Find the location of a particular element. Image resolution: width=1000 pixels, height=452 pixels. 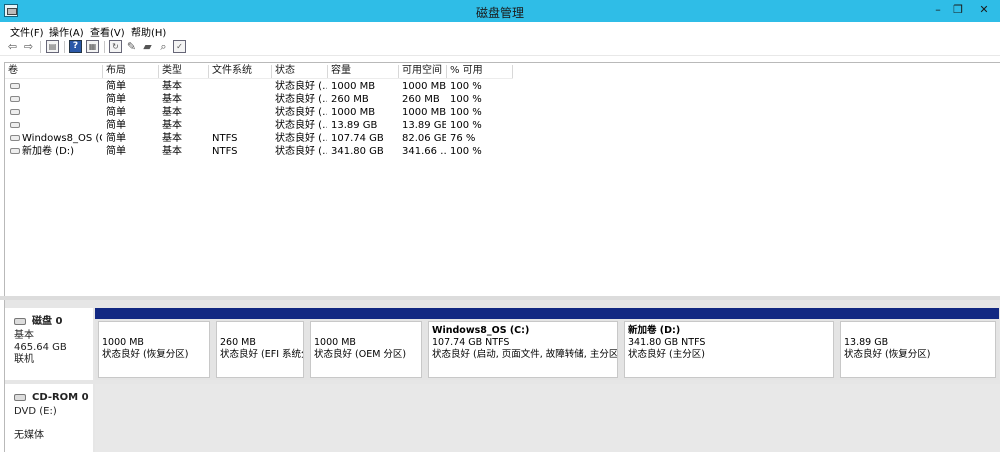

partition-d: 新加卷 (D:) 341.80 GB NTFS 状态良好 (主分区) is located at coordinates (729, 344).